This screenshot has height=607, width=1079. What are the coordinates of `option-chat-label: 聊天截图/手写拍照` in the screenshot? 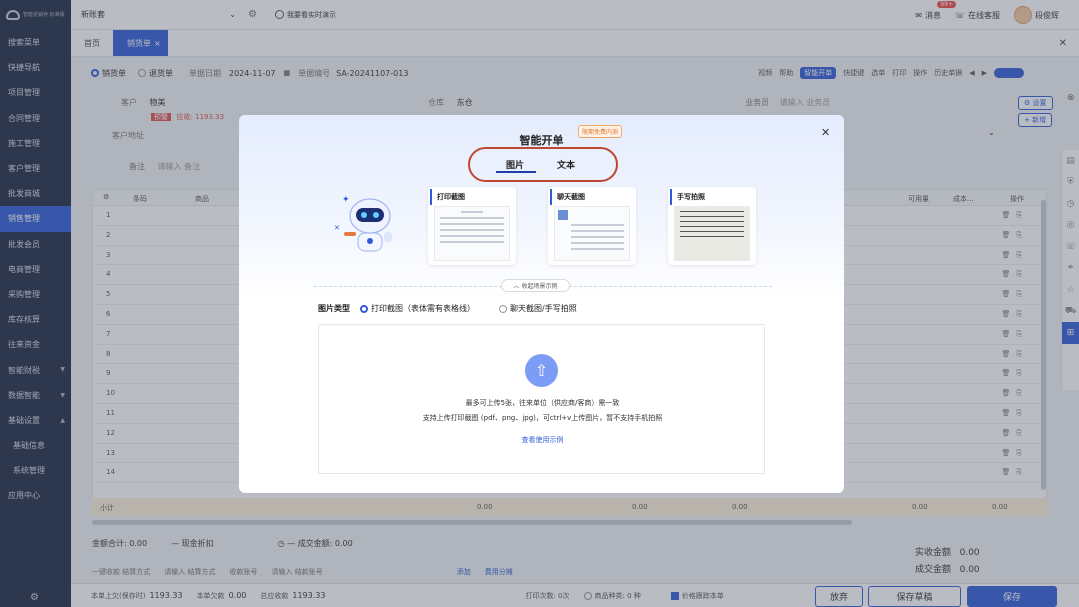 It's located at (543, 308).